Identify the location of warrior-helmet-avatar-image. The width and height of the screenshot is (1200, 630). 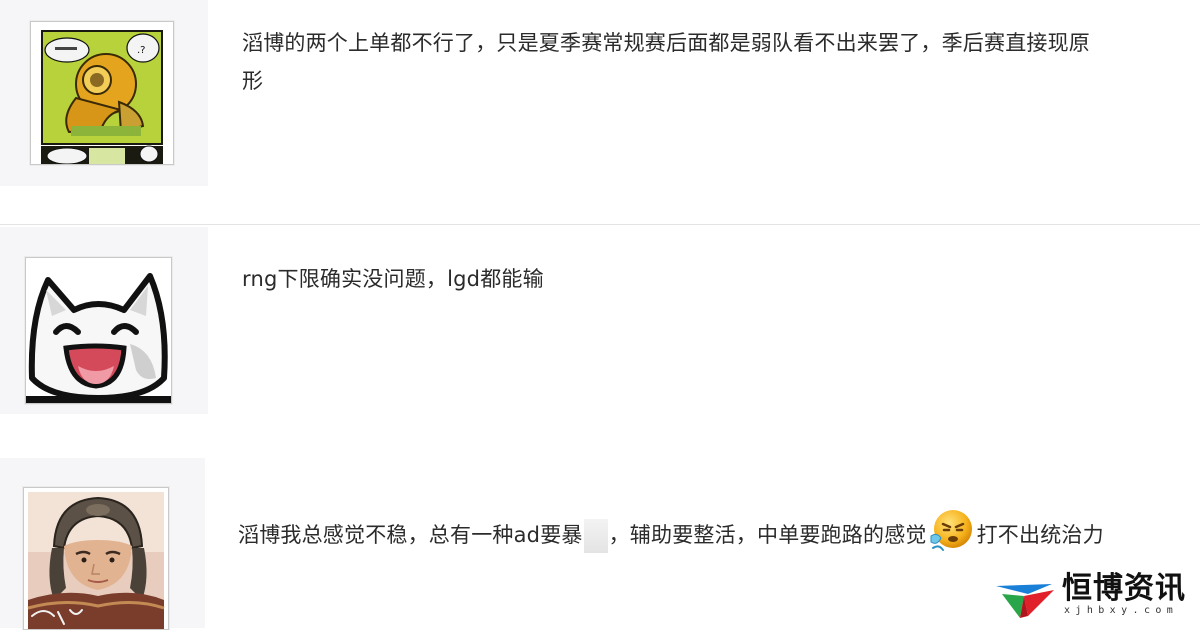
(96, 558).